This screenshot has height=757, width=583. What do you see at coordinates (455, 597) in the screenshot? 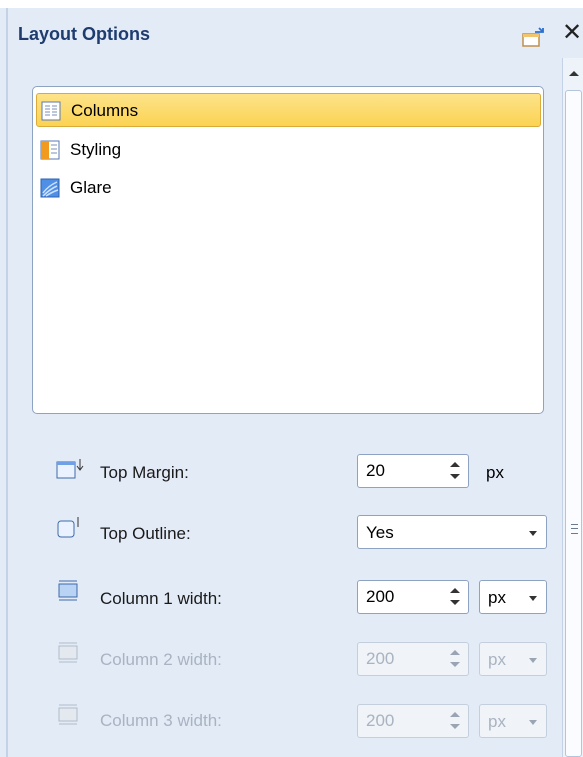
I see `column-1-spin-arrows` at bounding box center [455, 597].